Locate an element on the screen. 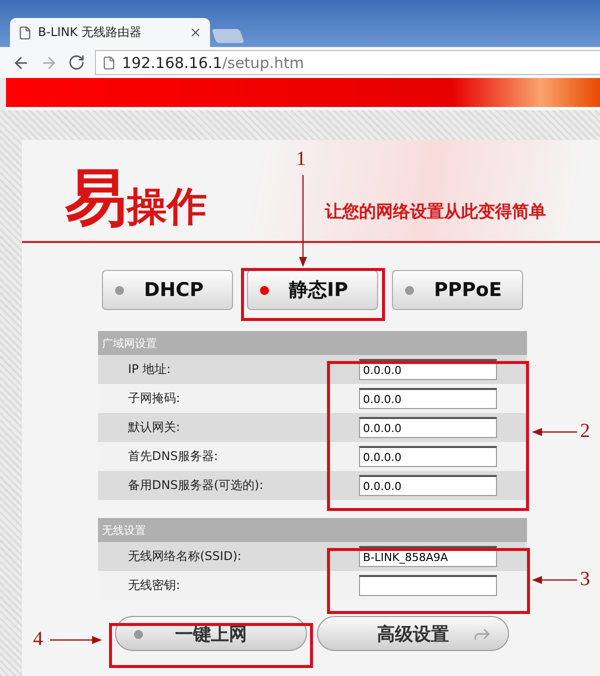  annotation-number: 3 is located at coordinates (585, 579).